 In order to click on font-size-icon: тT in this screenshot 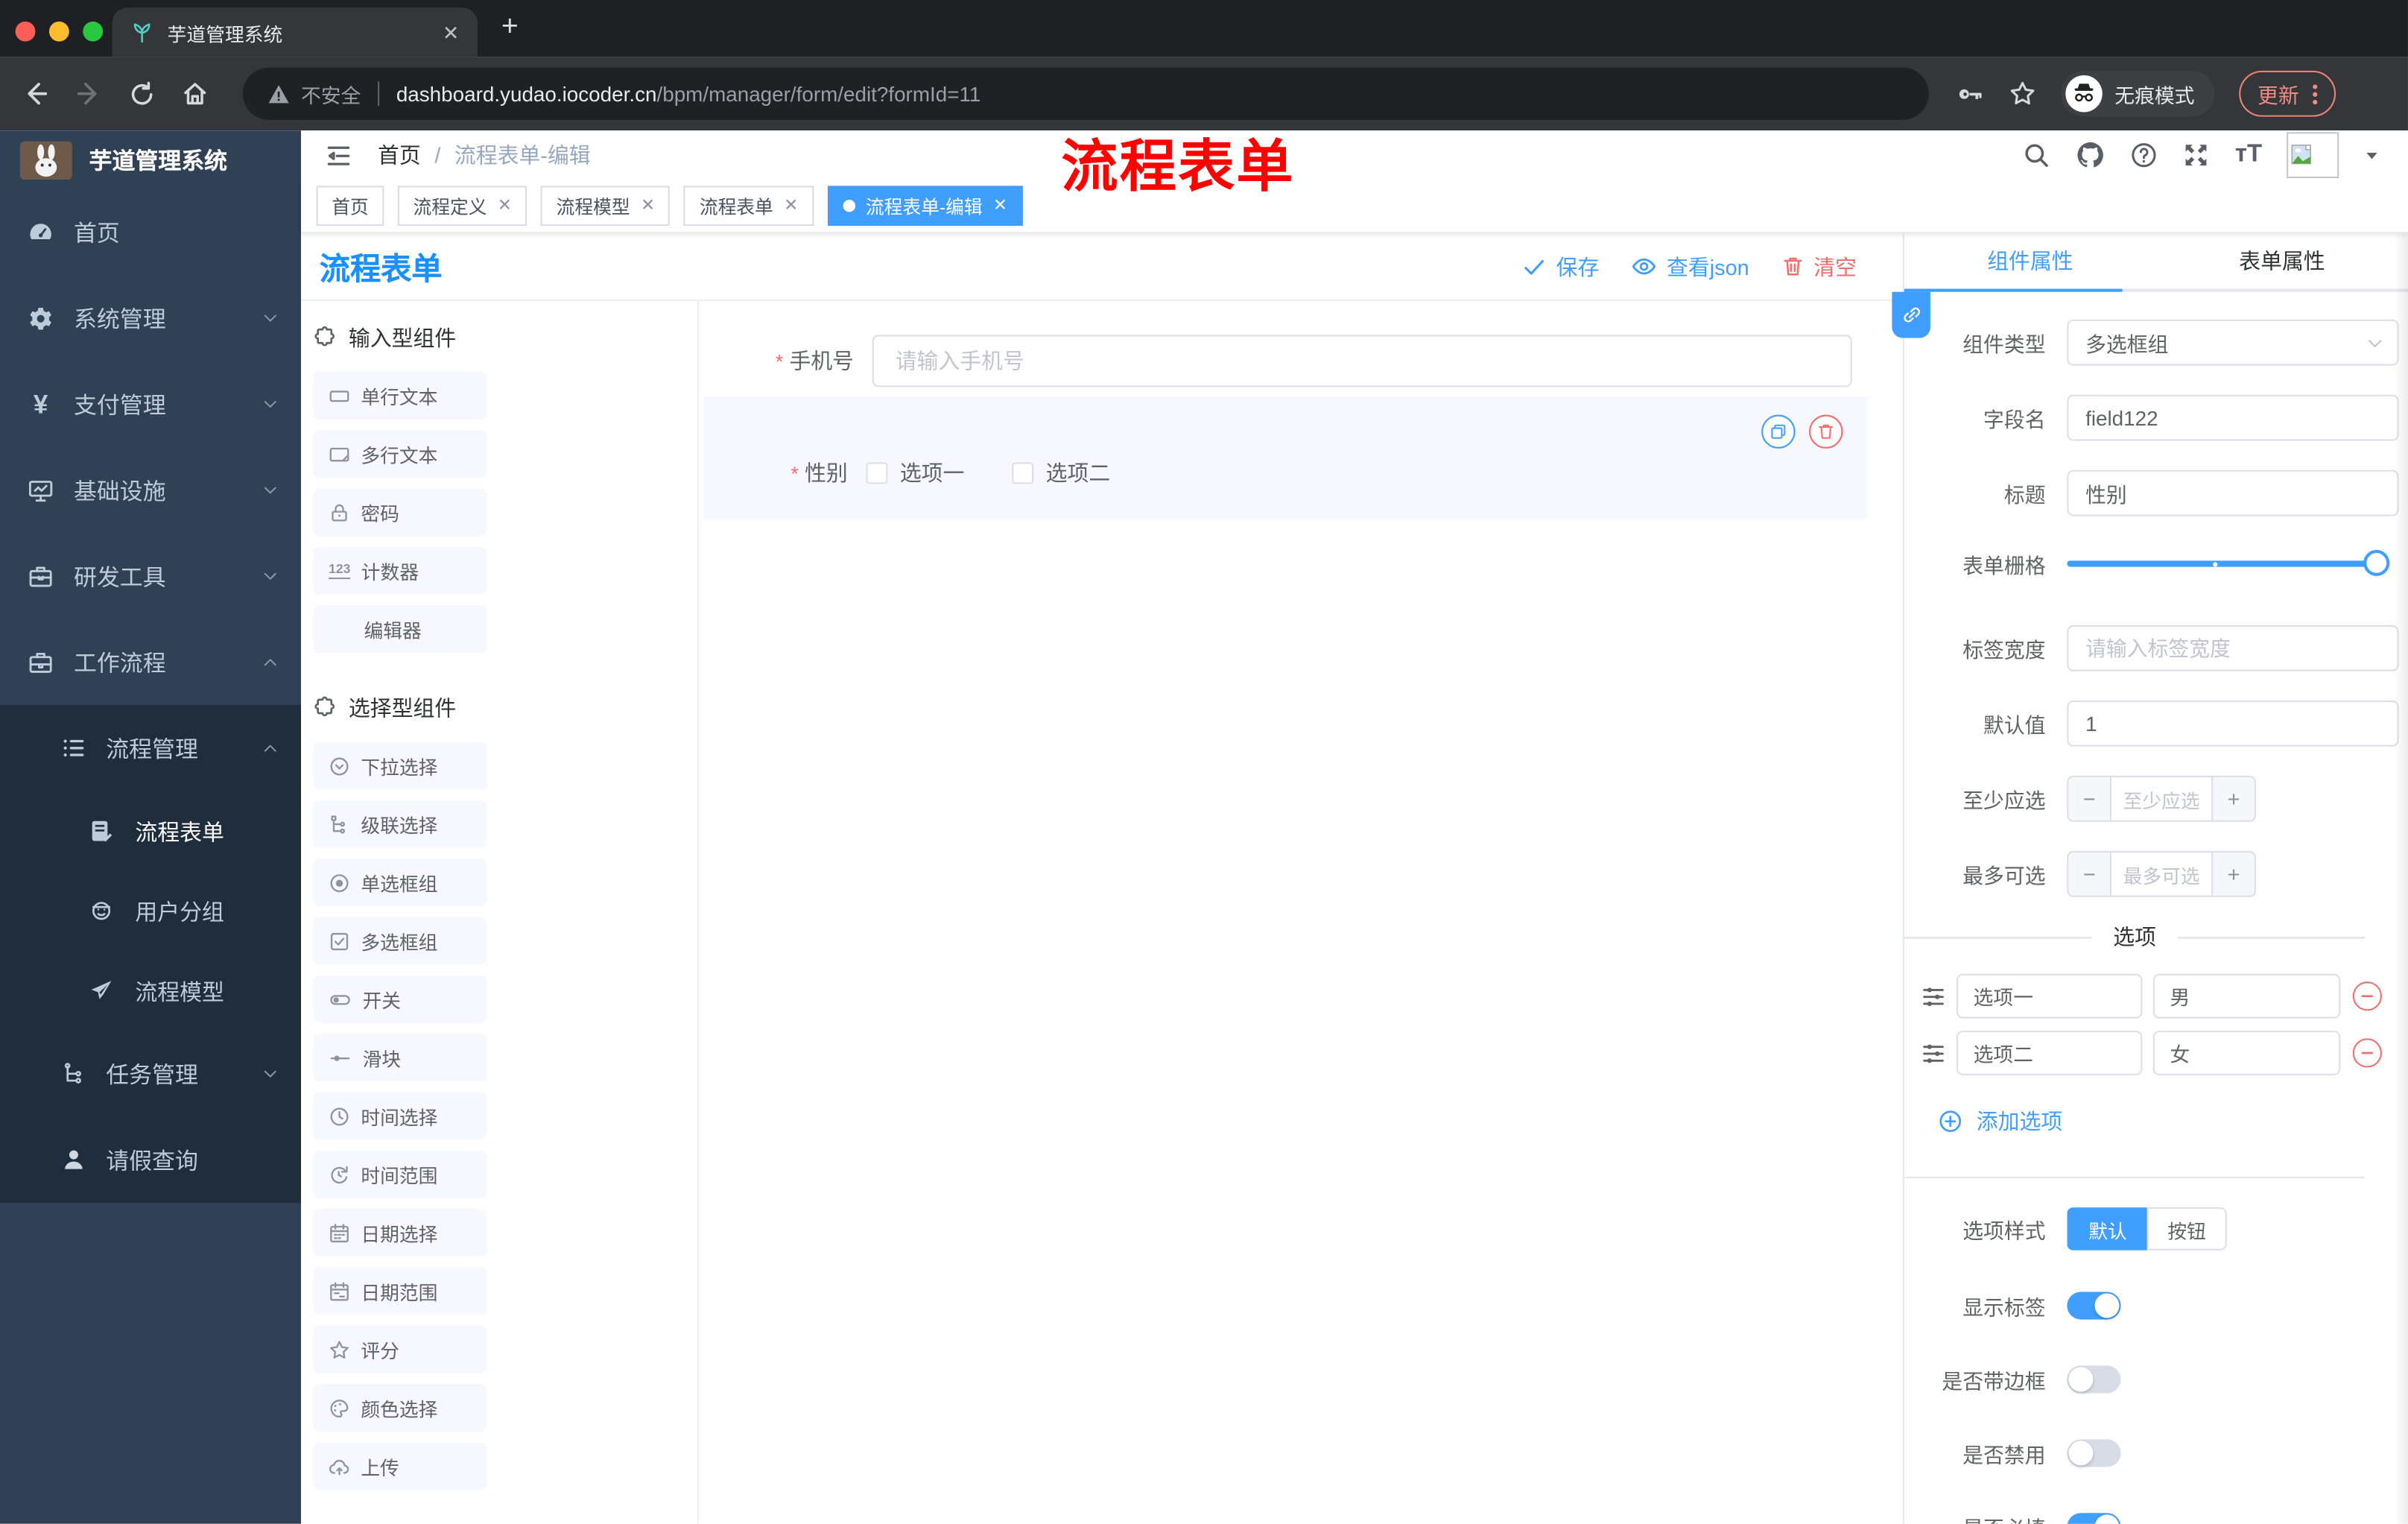, I will do `click(2248, 155)`.